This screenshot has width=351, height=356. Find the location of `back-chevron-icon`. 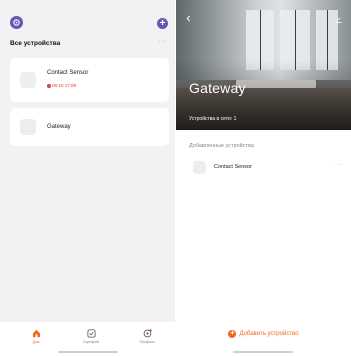

back-chevron-icon is located at coordinates (188, 18).